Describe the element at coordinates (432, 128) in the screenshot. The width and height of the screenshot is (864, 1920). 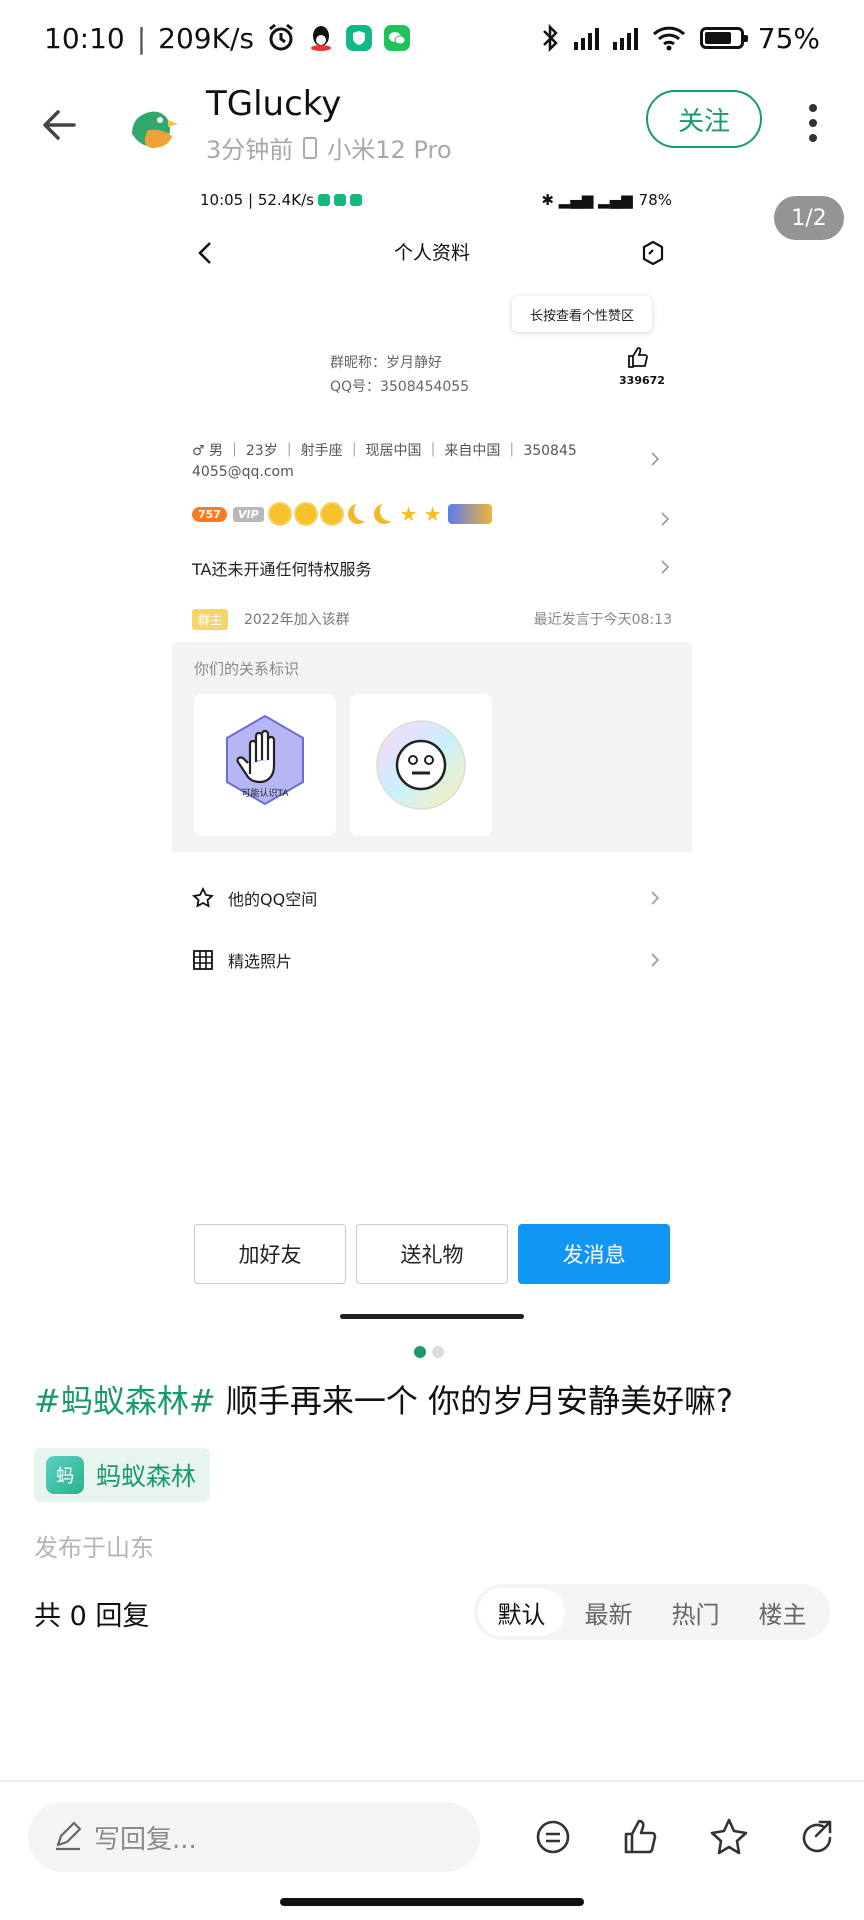
I see `post-header: TGlucky 3分钟前 小米12 Pro 关注` at that location.